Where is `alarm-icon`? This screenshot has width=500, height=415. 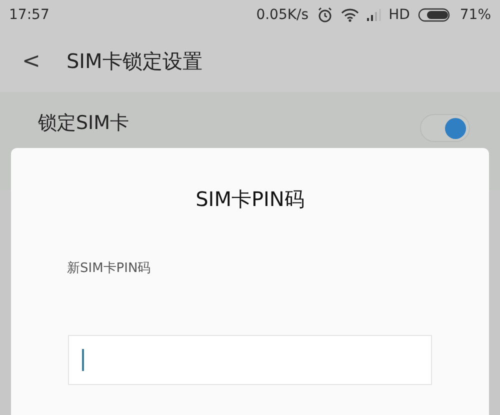 alarm-icon is located at coordinates (324, 15).